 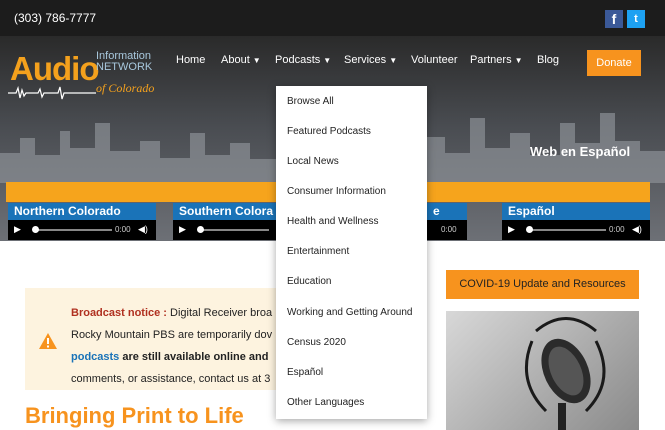 What do you see at coordinates (224, 211) in the screenshot?
I see `stream-title-southern: Southern Colora` at bounding box center [224, 211].